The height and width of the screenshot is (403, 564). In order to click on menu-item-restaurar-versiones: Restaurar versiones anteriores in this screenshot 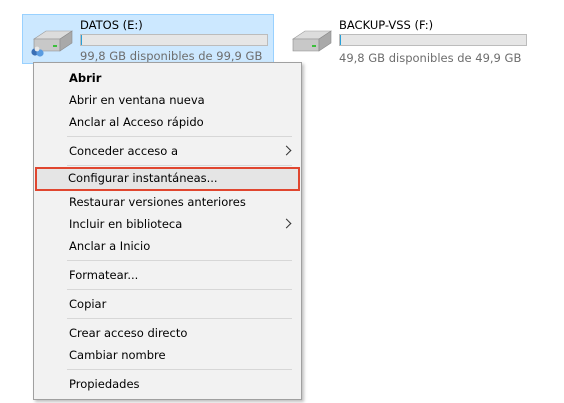, I will do `click(167, 202)`.